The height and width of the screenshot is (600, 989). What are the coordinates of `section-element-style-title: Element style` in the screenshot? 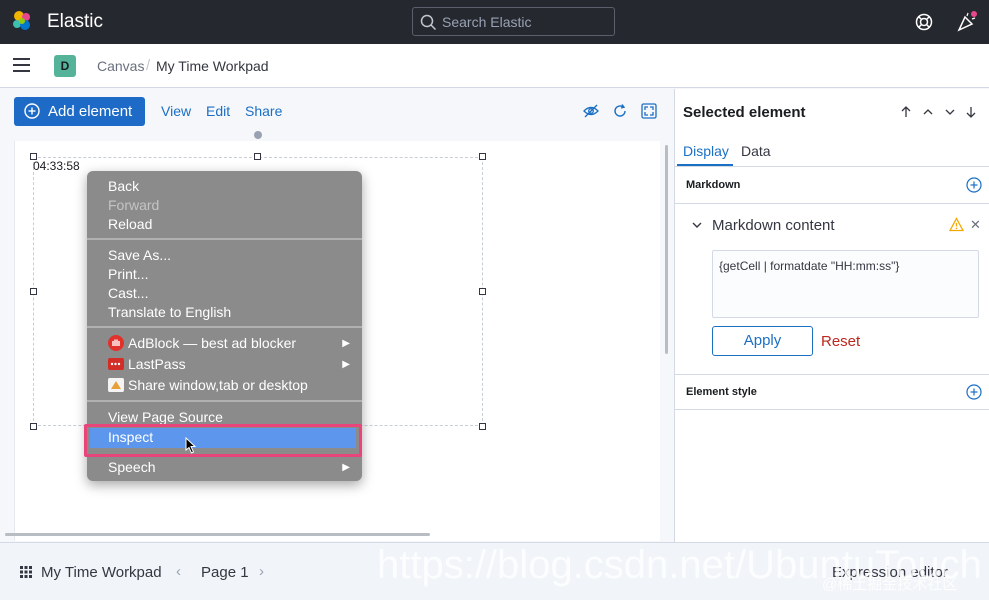 It's located at (721, 392).